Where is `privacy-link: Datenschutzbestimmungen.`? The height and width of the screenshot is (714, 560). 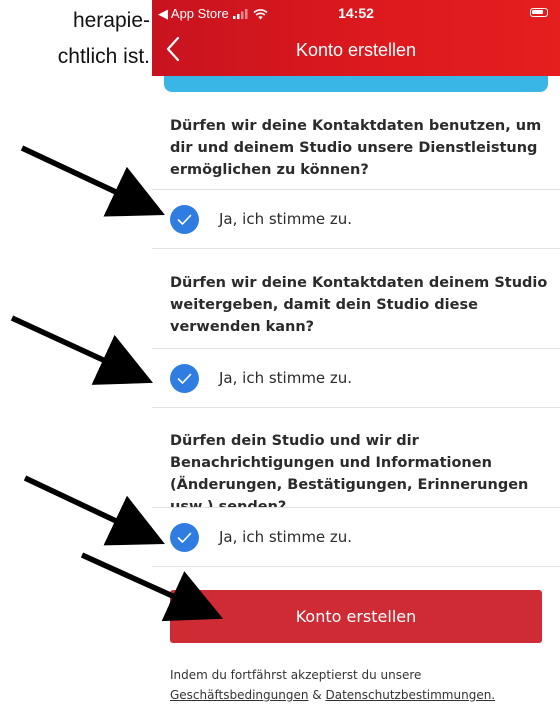
privacy-link: Datenschutzbestimmungen. is located at coordinates (410, 695).